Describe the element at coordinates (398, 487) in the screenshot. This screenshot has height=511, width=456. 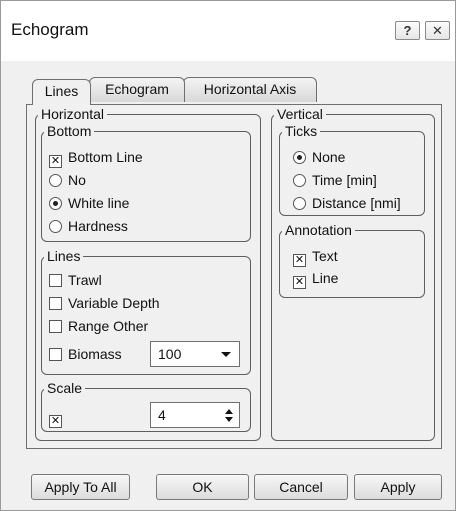
I see `apply-button: Apply` at that location.